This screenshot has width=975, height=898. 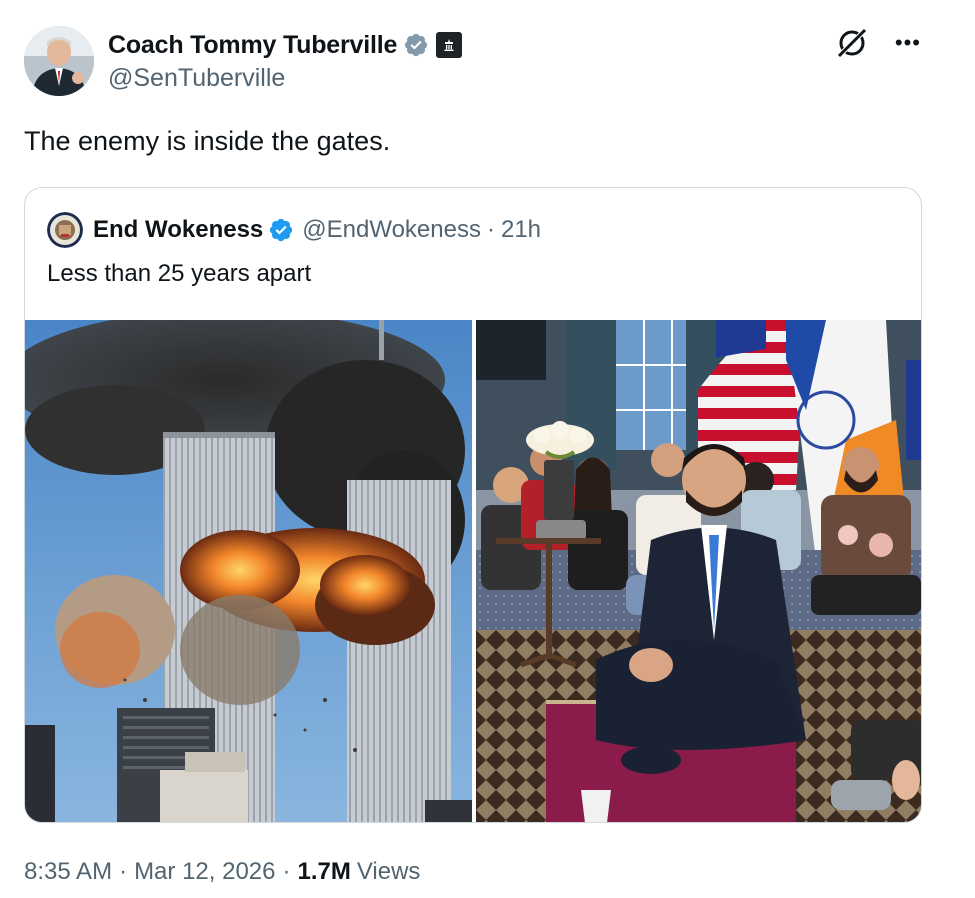 I want to click on quoted-tweet-text: Less than 25 years apart, so click(x=179, y=273).